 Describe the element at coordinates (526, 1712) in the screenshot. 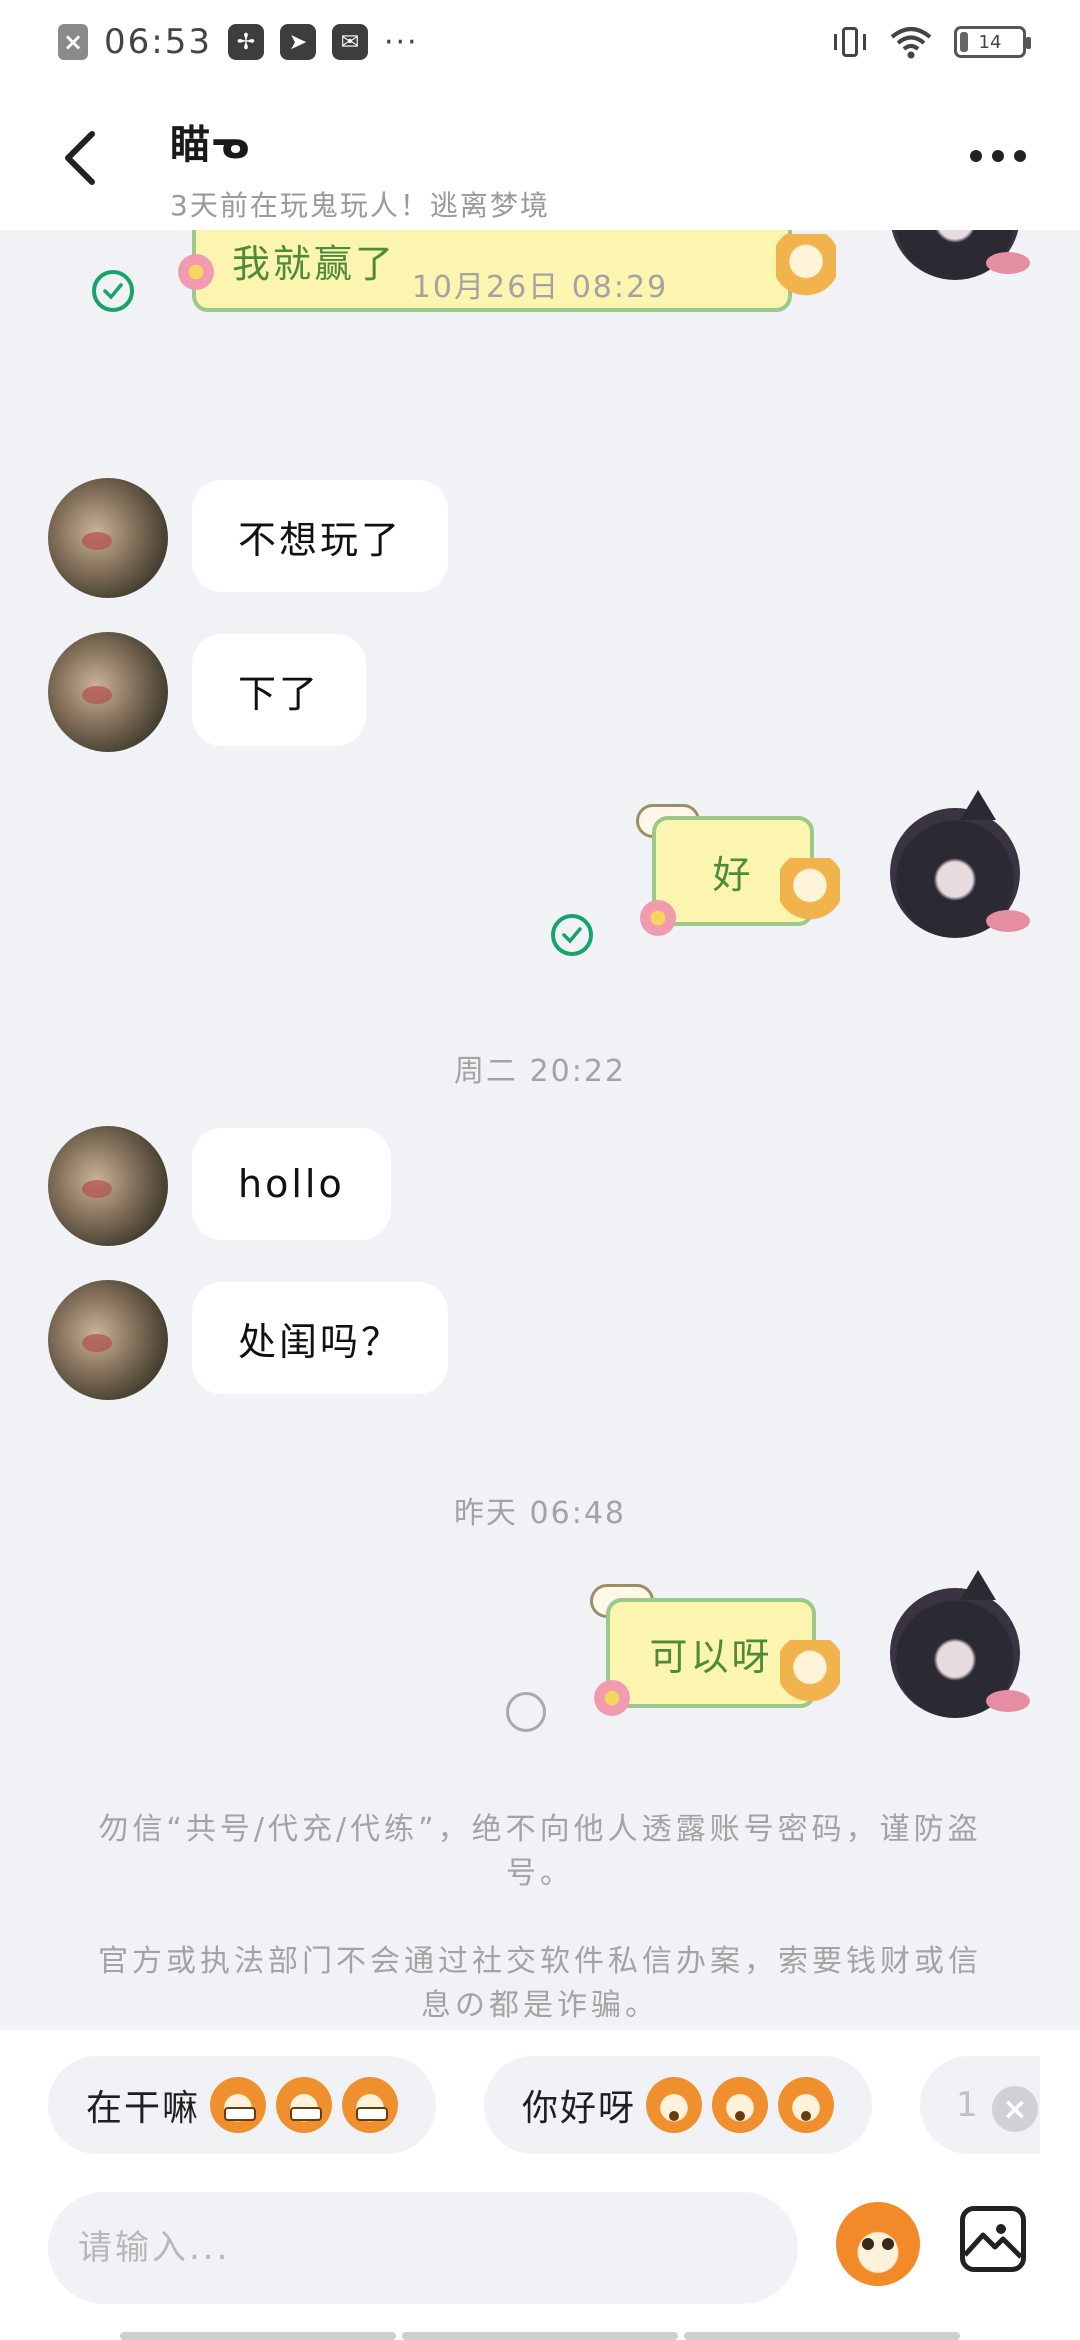

I see `sending-status-icon` at that location.